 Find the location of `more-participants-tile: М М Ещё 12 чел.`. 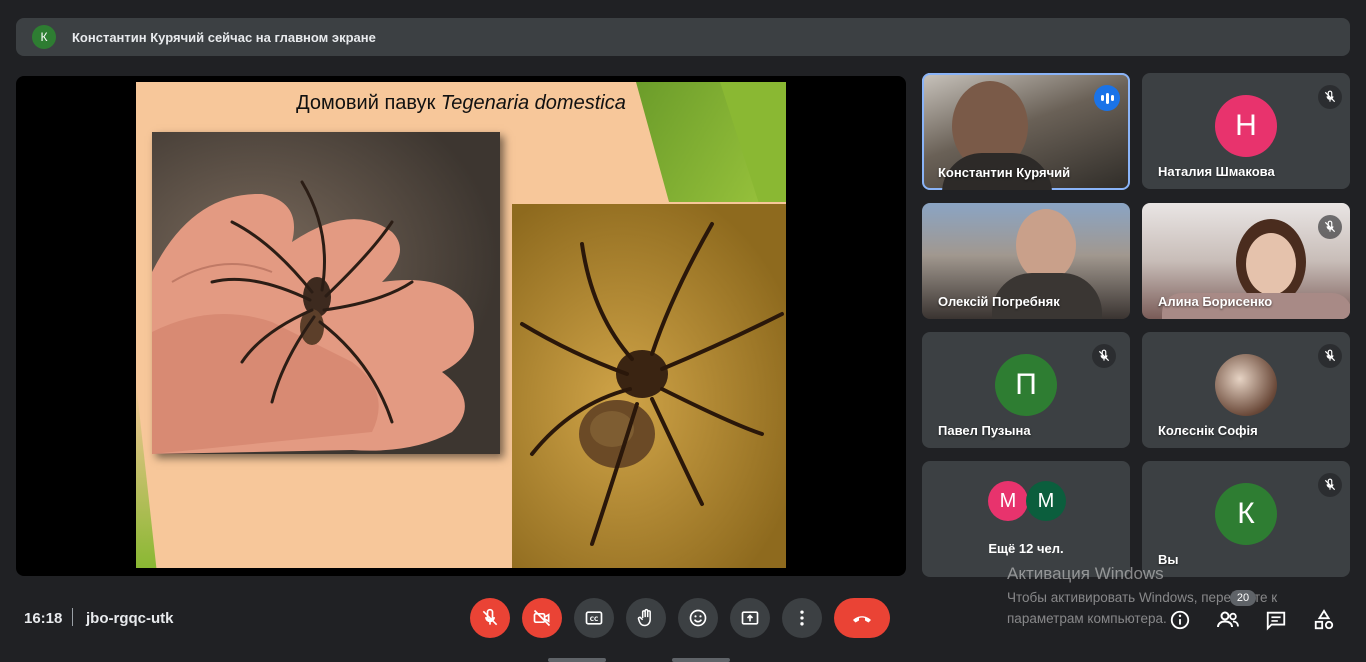

more-participants-tile: М М Ещё 12 чел. is located at coordinates (1026, 519).